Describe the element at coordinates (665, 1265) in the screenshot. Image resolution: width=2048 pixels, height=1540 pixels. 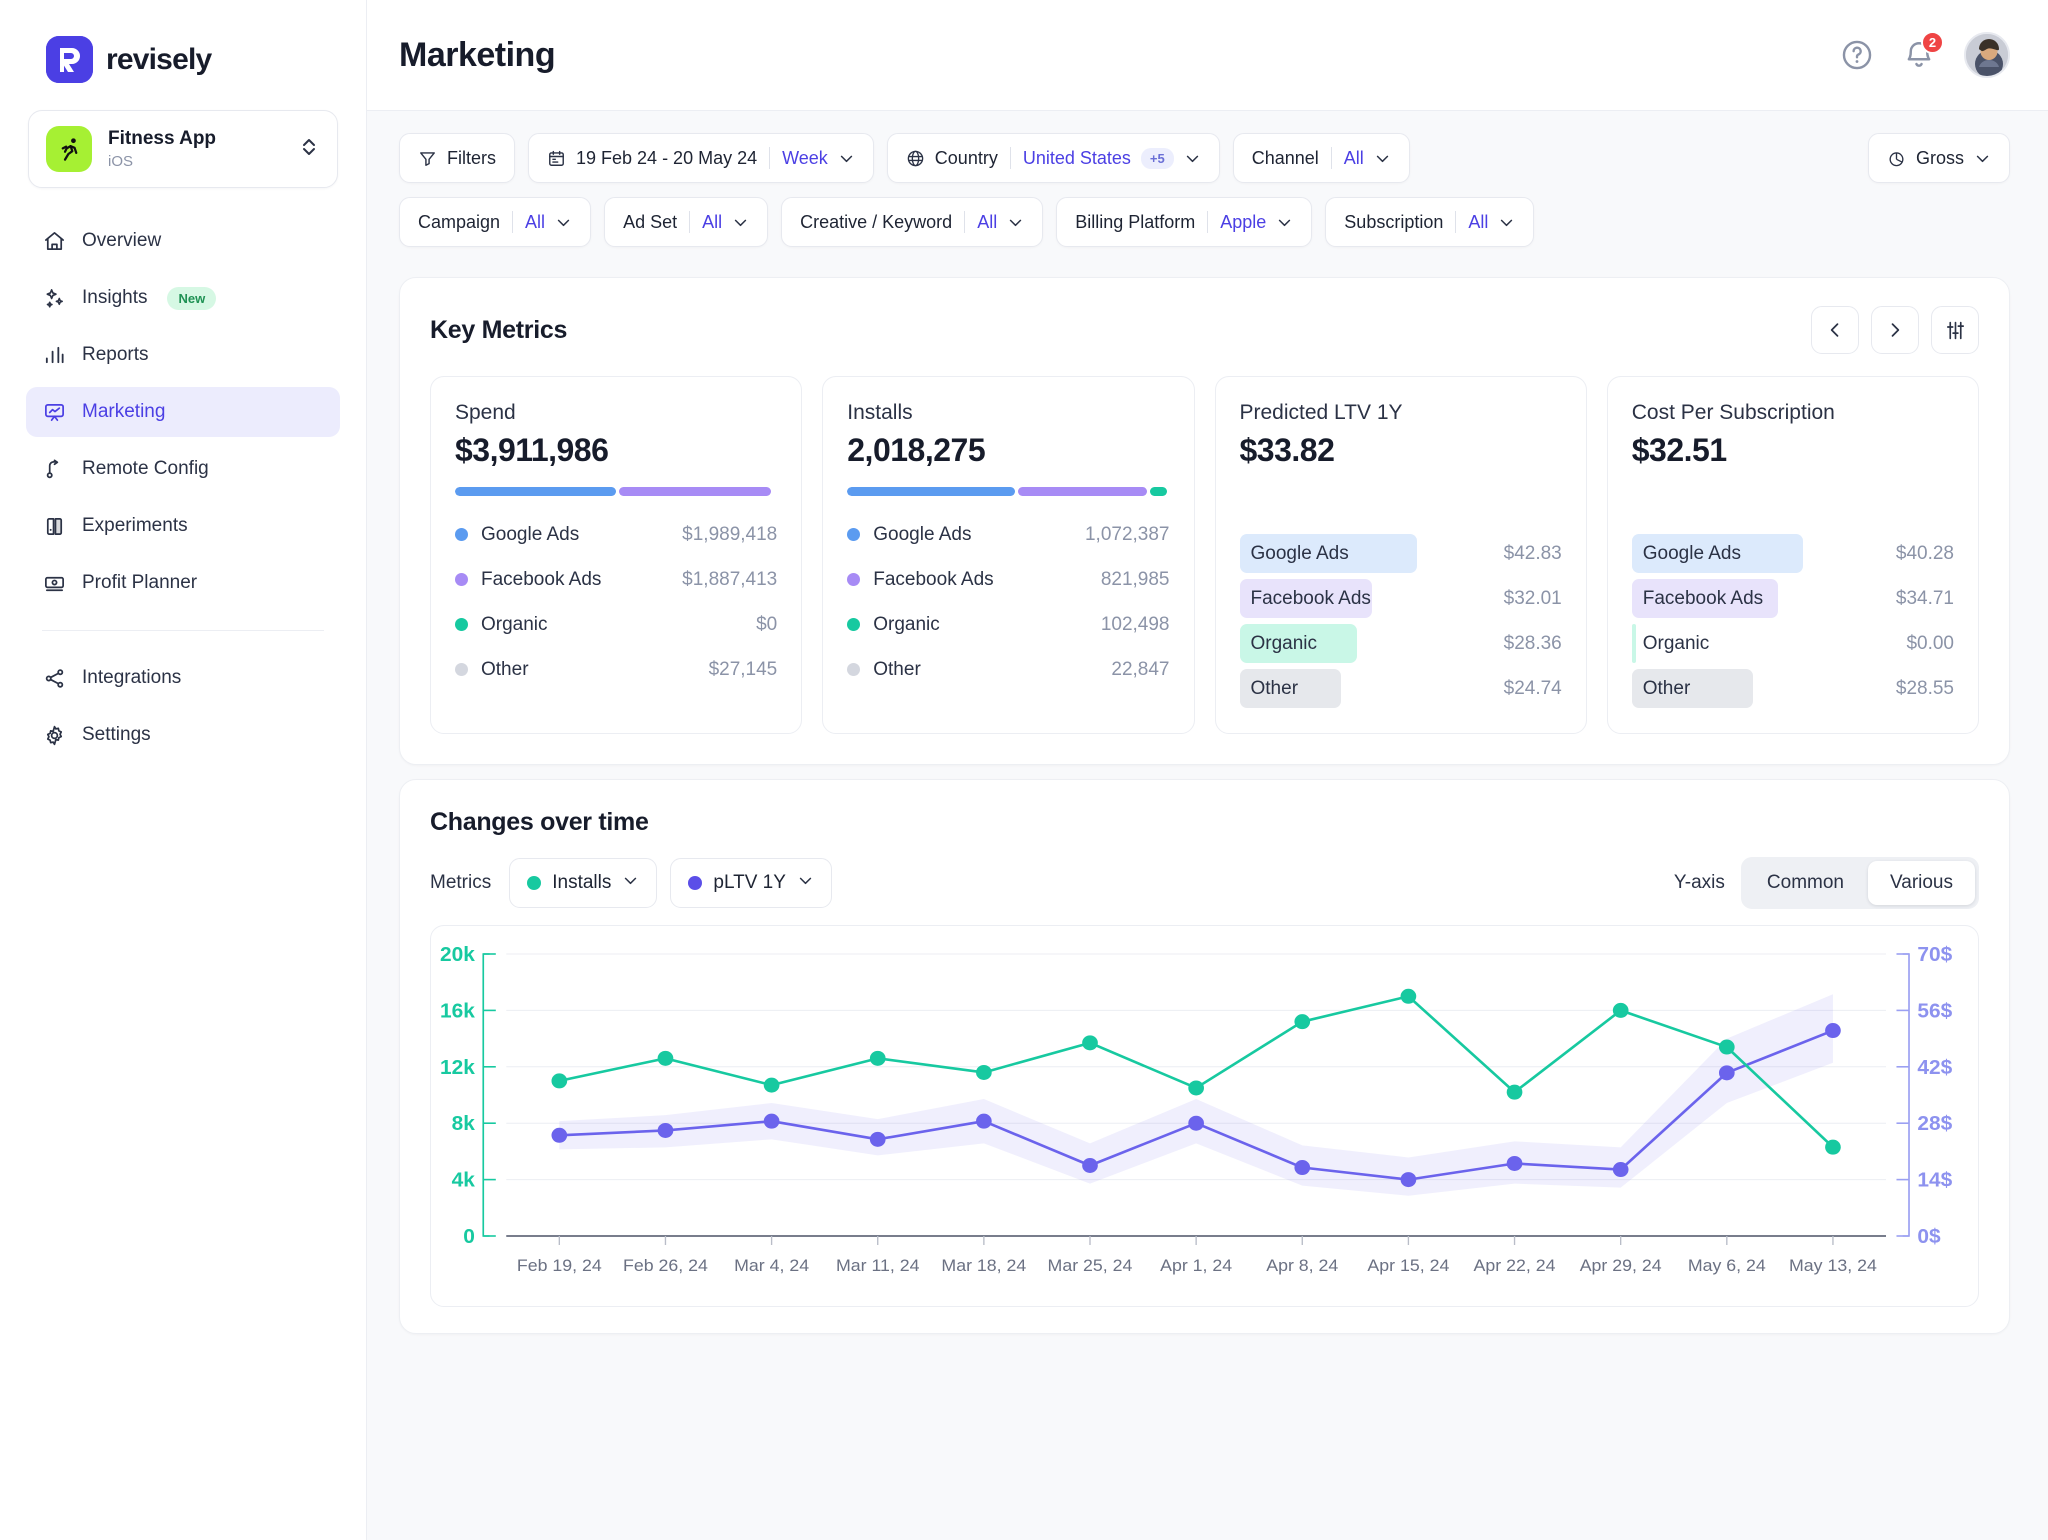
I see `x-axis-tick-label: Feb 26, 24` at that location.